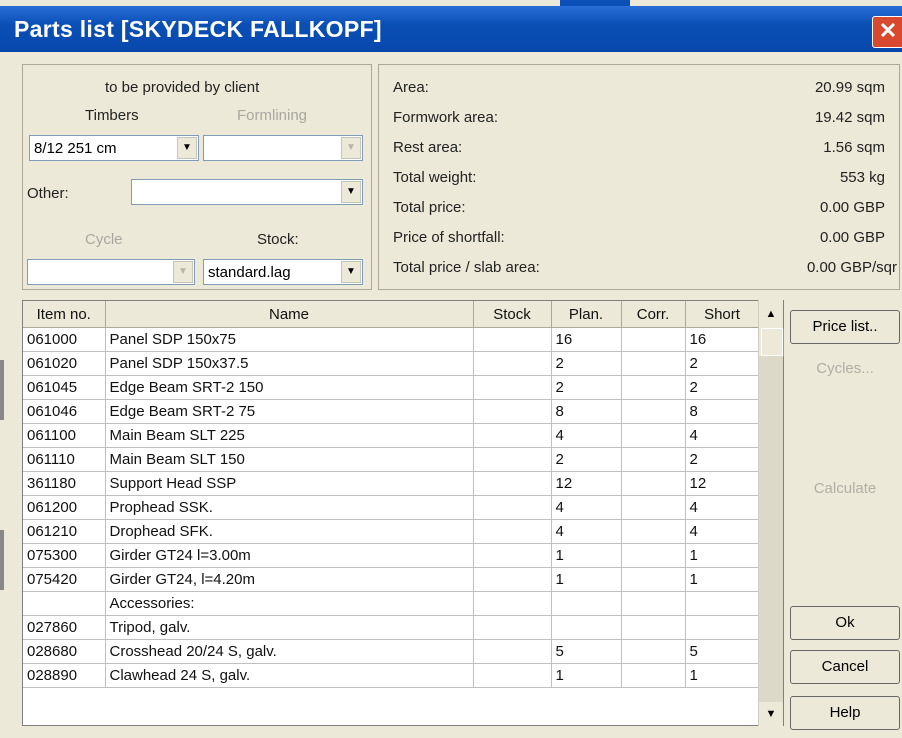  I want to click on table-cell: Edge Beam SRT-2 75, so click(289, 411).